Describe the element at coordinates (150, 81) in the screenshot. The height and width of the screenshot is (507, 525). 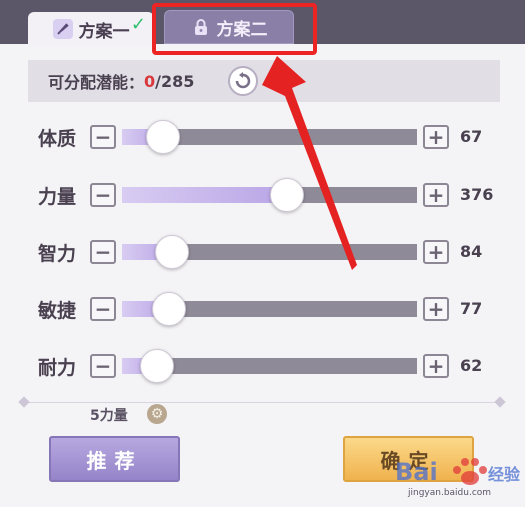
I see `potential-current: 0` at that location.